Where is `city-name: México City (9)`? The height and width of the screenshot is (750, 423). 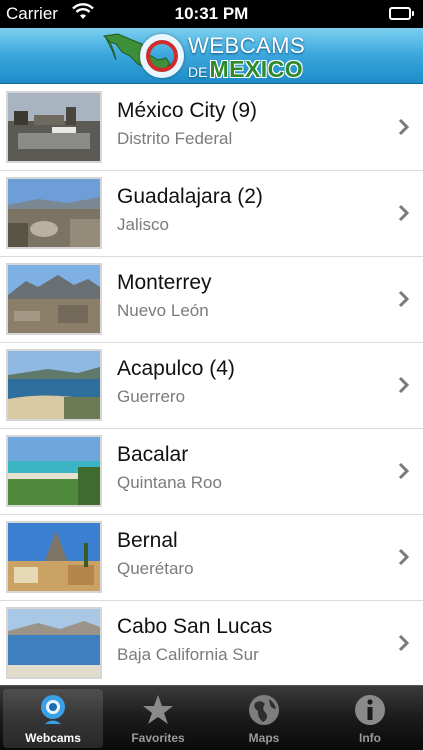
city-name: México City (9) is located at coordinates (187, 110).